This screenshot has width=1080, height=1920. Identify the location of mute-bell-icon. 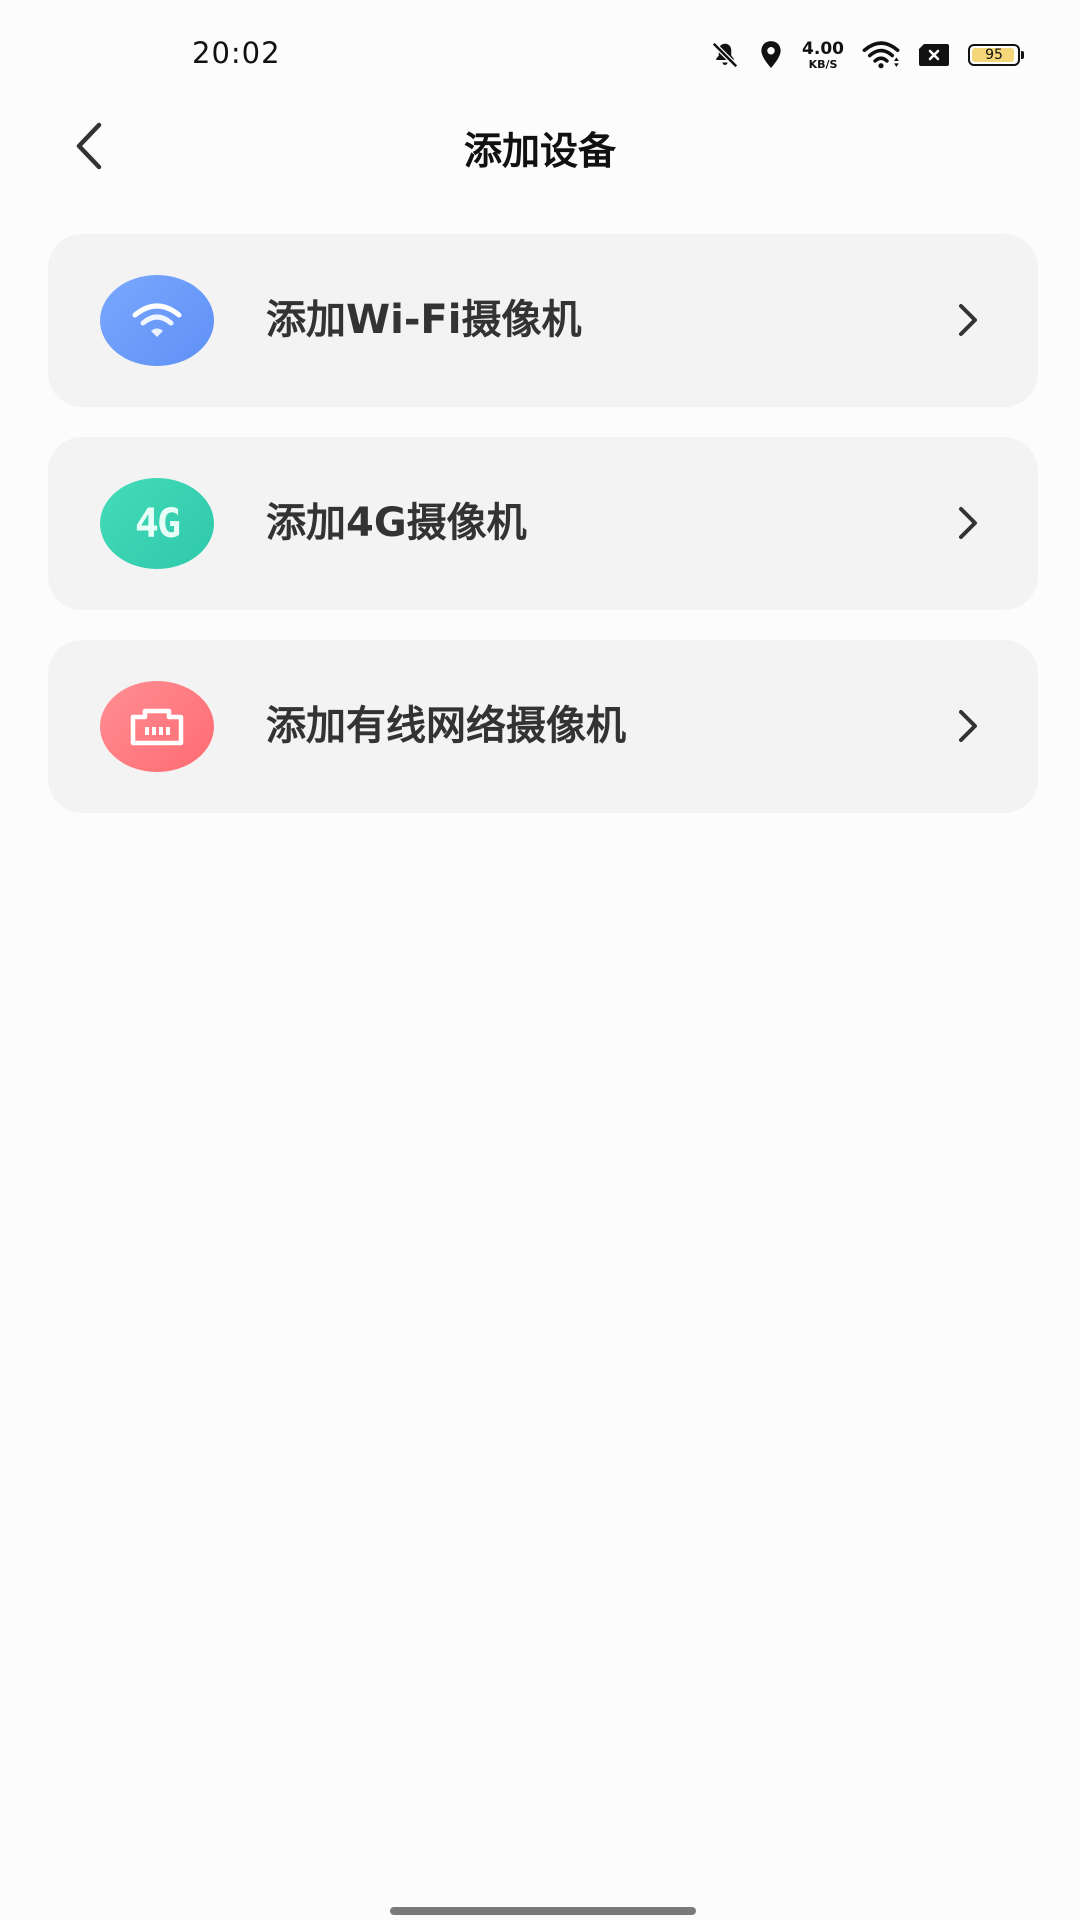
(725, 55).